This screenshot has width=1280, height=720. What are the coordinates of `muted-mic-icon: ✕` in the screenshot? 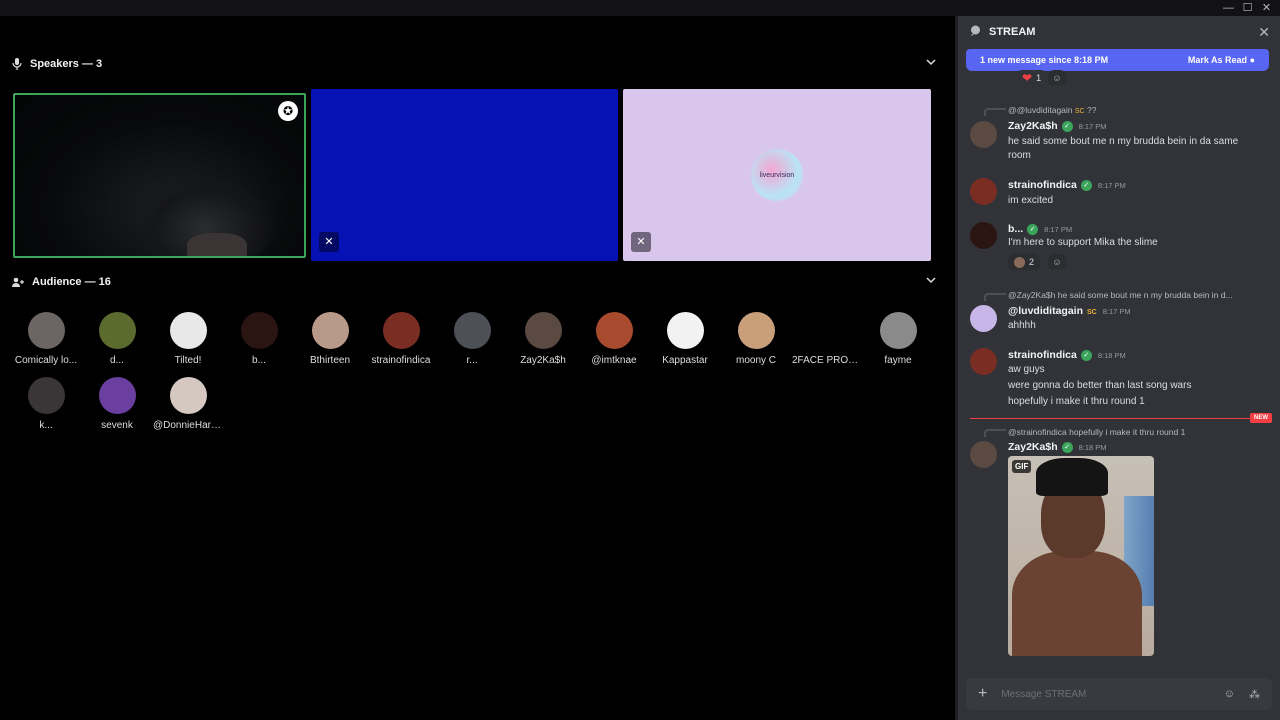 It's located at (329, 242).